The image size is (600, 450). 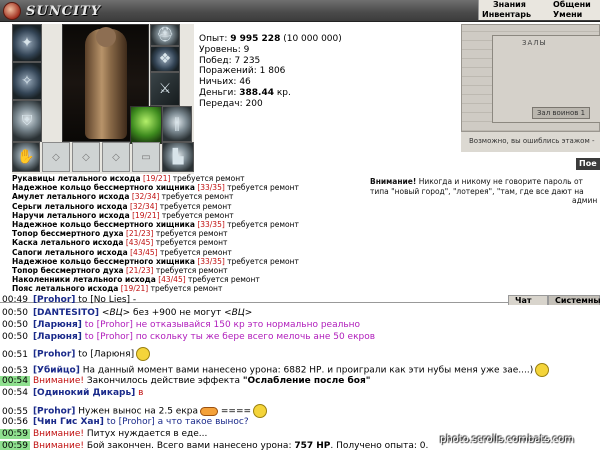 What do you see at coordinates (567, 14) in the screenshot?
I see `nav-skills-link: Умени` at bounding box center [567, 14].